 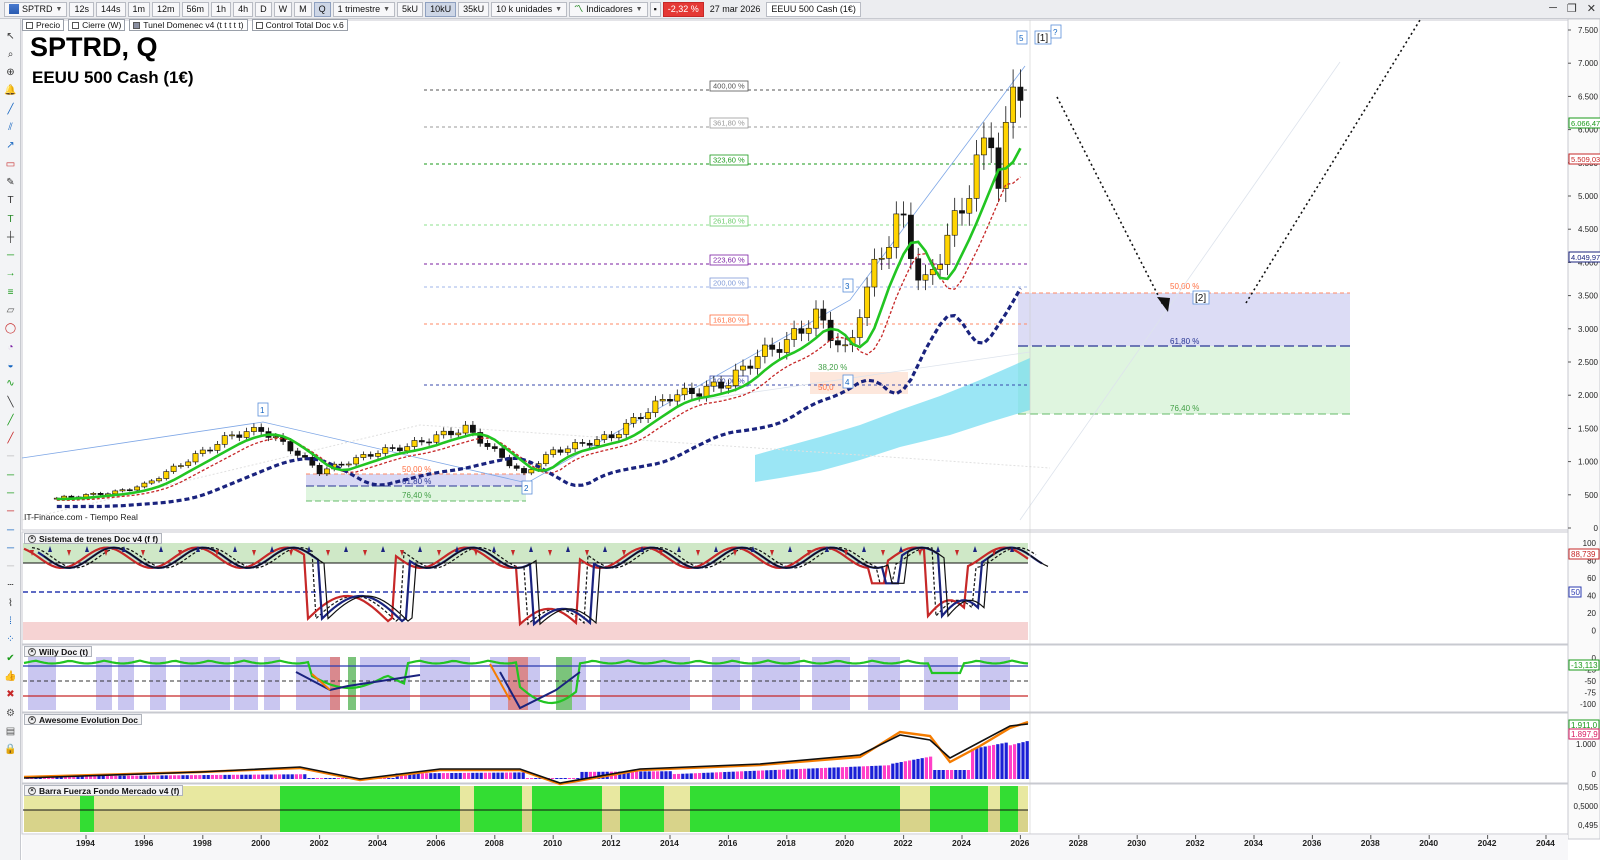 What do you see at coordinates (83, 719) in the screenshot?
I see `panel-header-awesome: × Awesome Evolution Doc` at bounding box center [83, 719].